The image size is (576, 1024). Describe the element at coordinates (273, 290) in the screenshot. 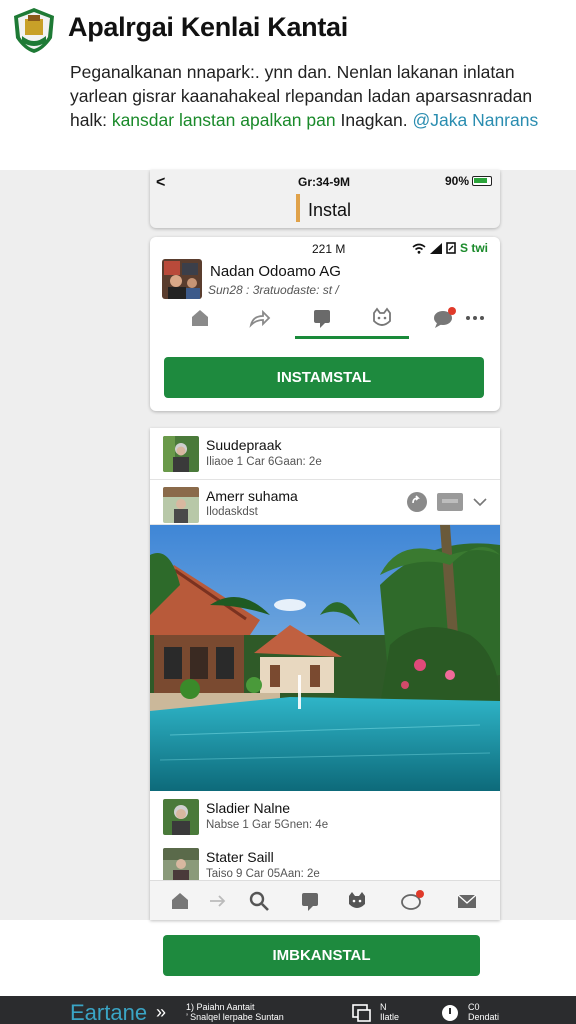

I see `app-subtitle: Sun28 : 3ratuodaste: st /` at that location.